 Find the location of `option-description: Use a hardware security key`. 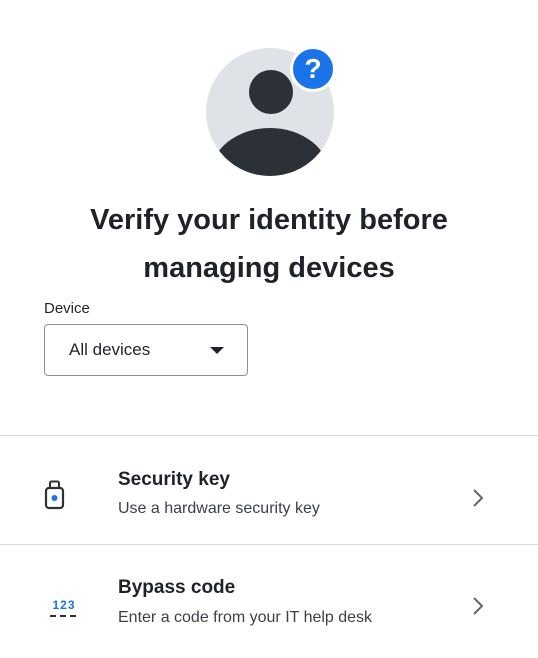

option-description: Use a hardware security key is located at coordinates (219, 508).